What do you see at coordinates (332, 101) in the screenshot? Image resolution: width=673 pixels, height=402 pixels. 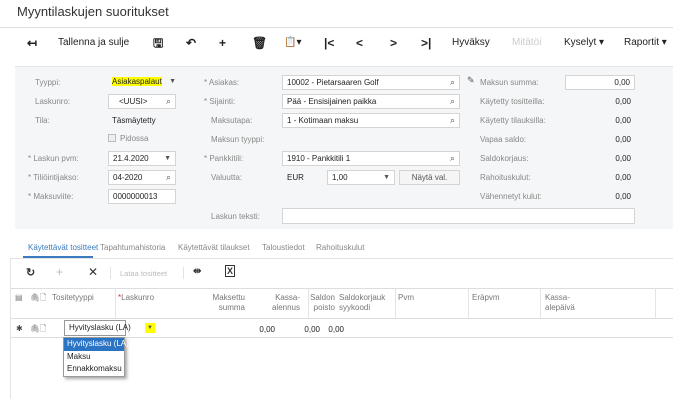 I see `sijainti-value: Pää - Ensisijainen paikka` at bounding box center [332, 101].